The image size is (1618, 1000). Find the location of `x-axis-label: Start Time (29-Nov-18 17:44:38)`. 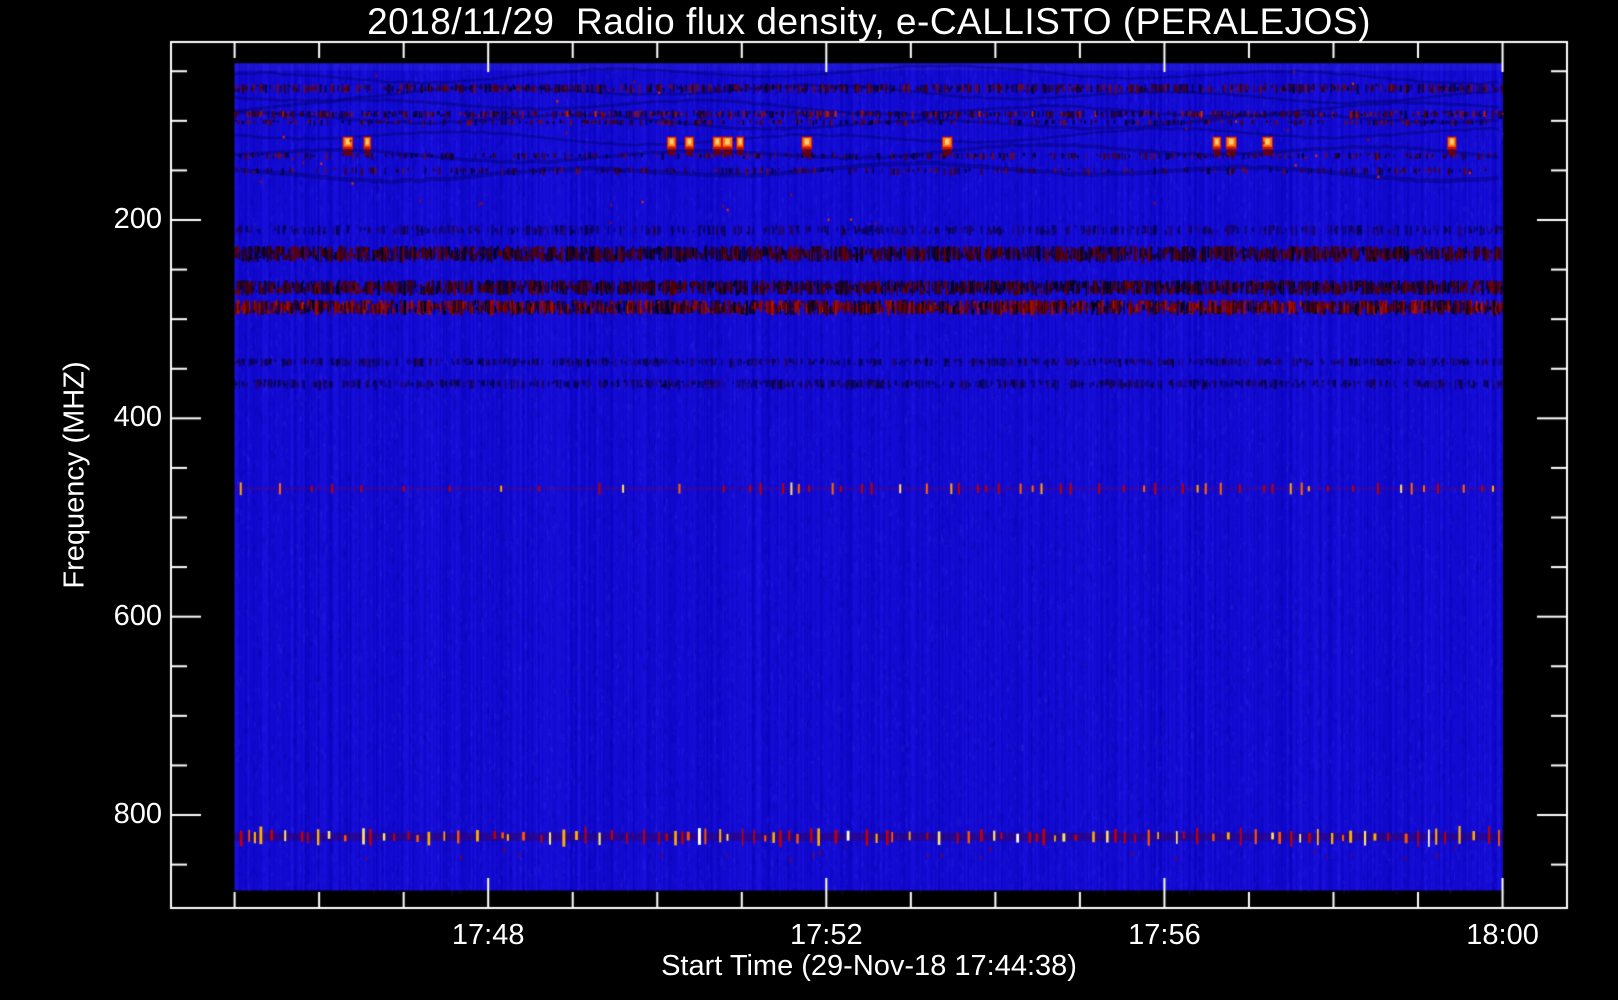

x-axis-label: Start Time (29-Nov-18 17:44:38) is located at coordinates (869, 966).